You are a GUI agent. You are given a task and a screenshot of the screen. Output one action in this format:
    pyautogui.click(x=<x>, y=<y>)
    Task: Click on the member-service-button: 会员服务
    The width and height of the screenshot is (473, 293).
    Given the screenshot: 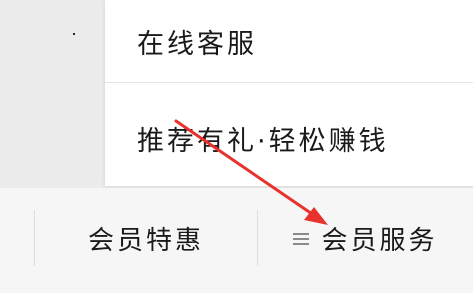 What is the action you would take?
    pyautogui.click(x=365, y=238)
    